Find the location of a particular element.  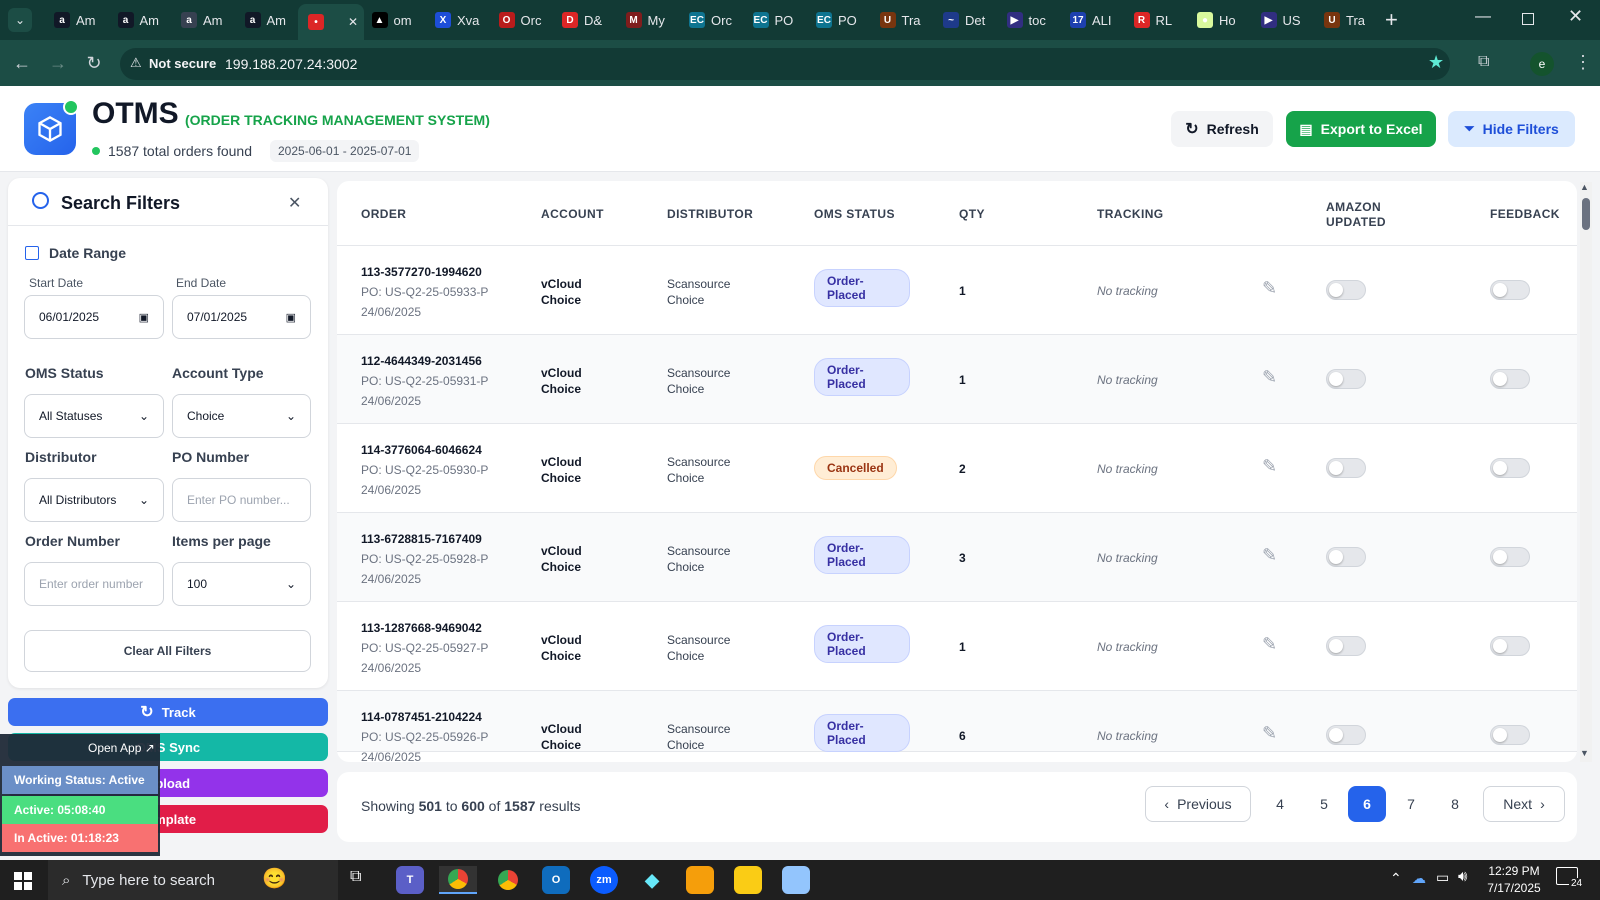

close-window-button: ✕ is located at coordinates (1575, 16).